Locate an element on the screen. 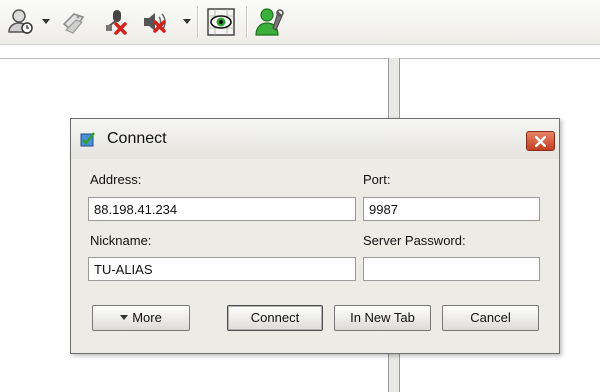 This screenshot has width=600, height=392. user-settings-icon is located at coordinates (270, 22).